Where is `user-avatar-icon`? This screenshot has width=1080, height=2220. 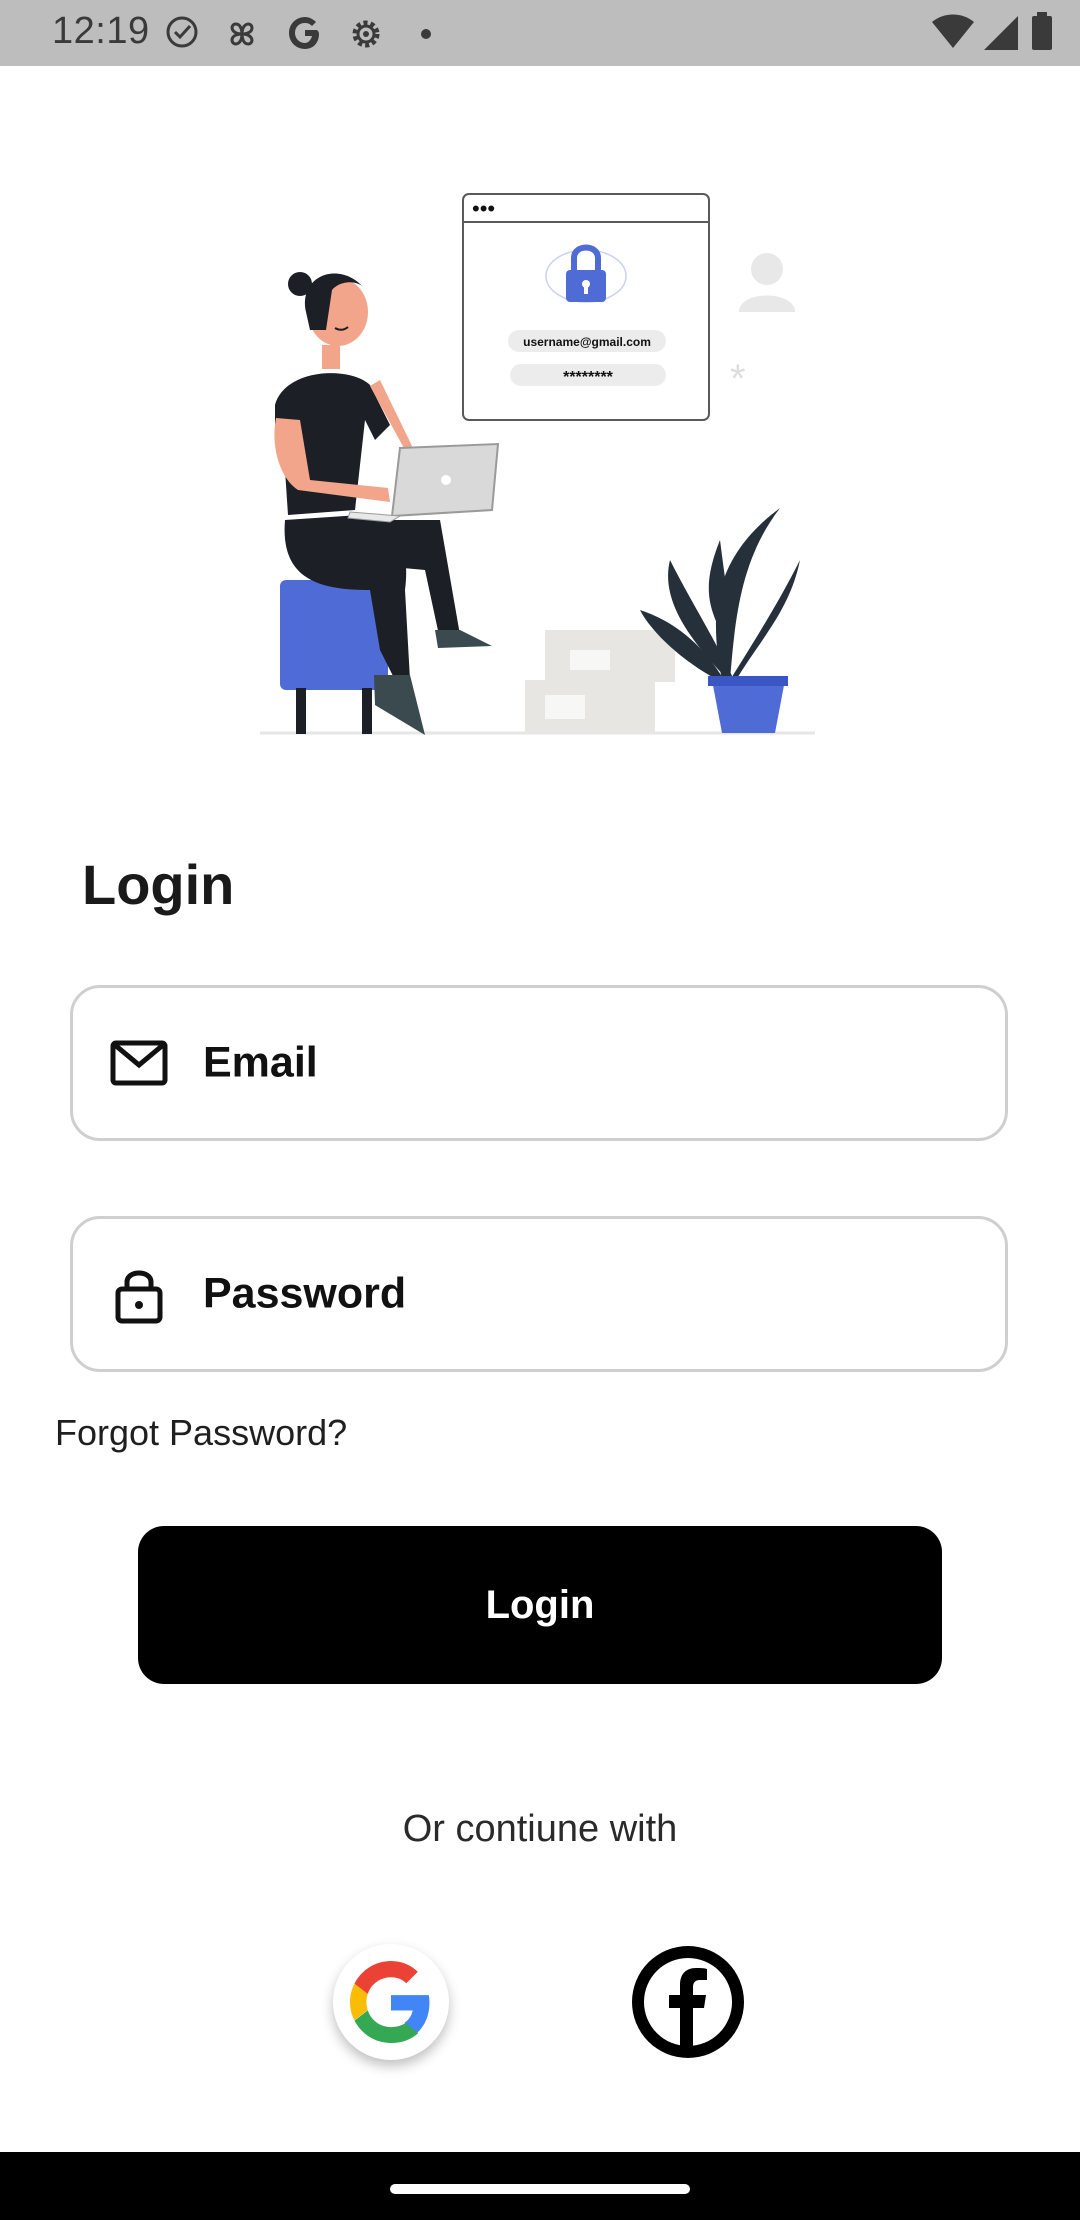 user-avatar-icon is located at coordinates (767, 282).